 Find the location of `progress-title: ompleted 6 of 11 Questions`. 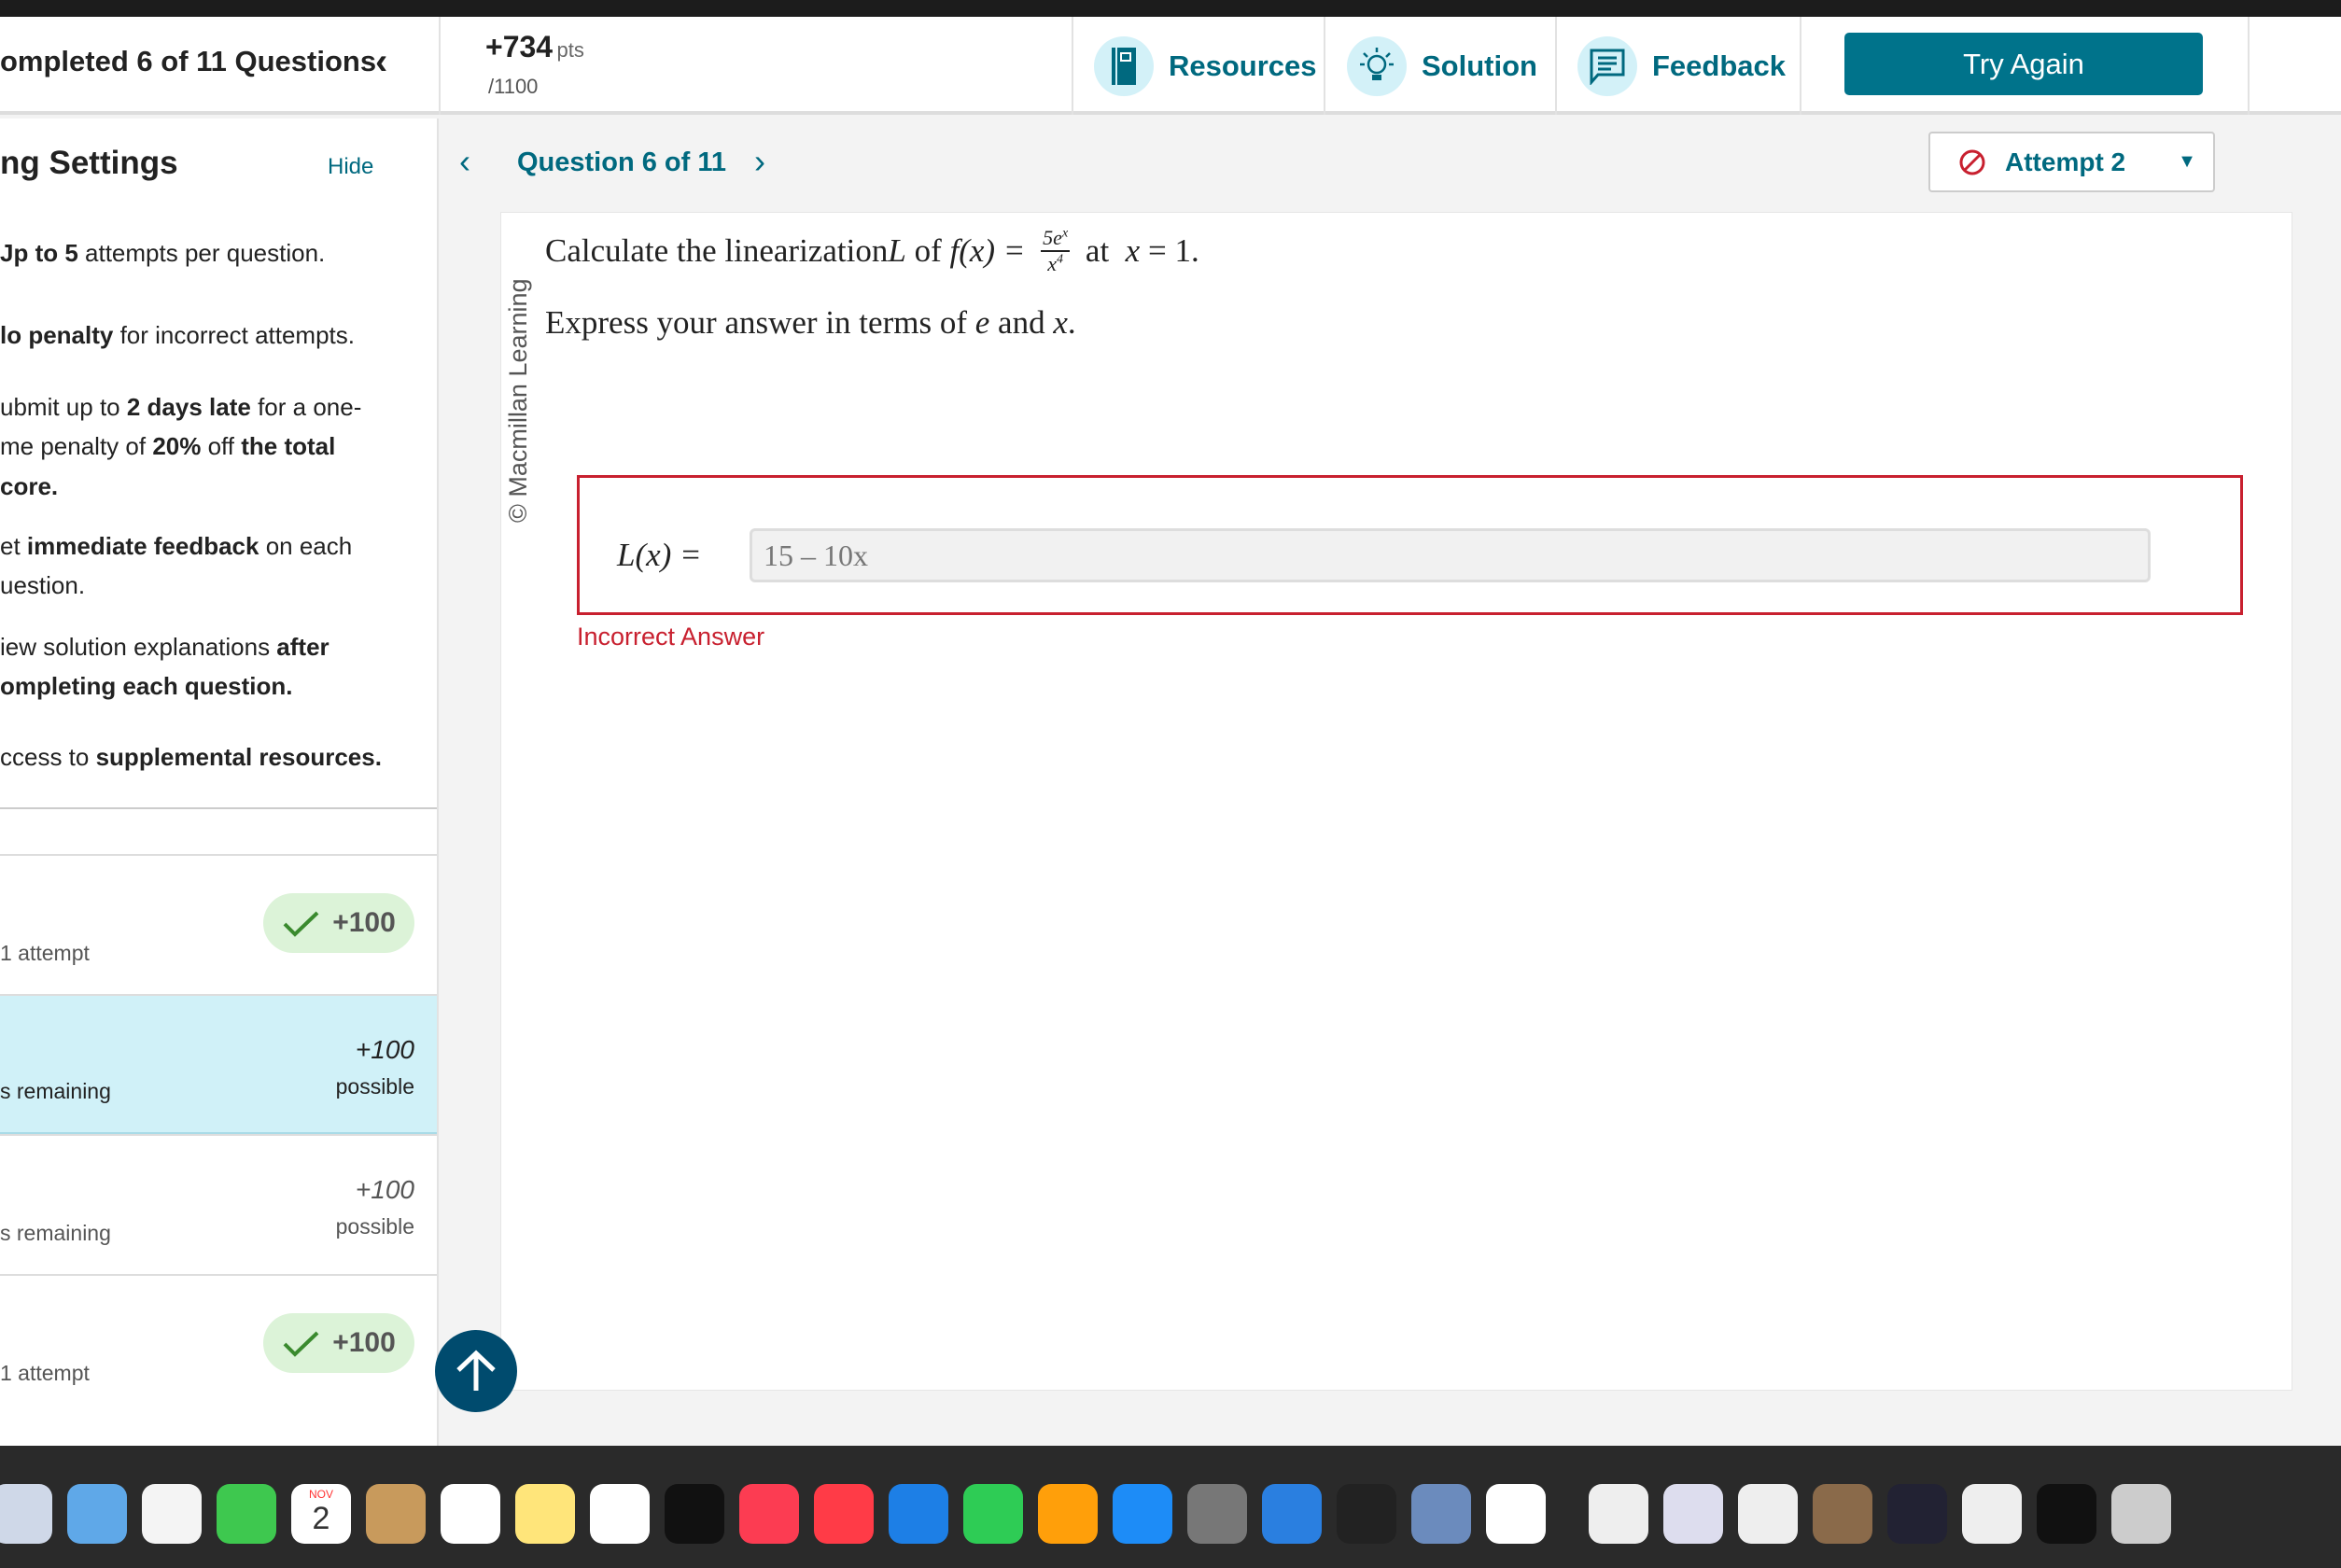

progress-title: ompleted 6 of 11 Questions is located at coordinates (188, 61).